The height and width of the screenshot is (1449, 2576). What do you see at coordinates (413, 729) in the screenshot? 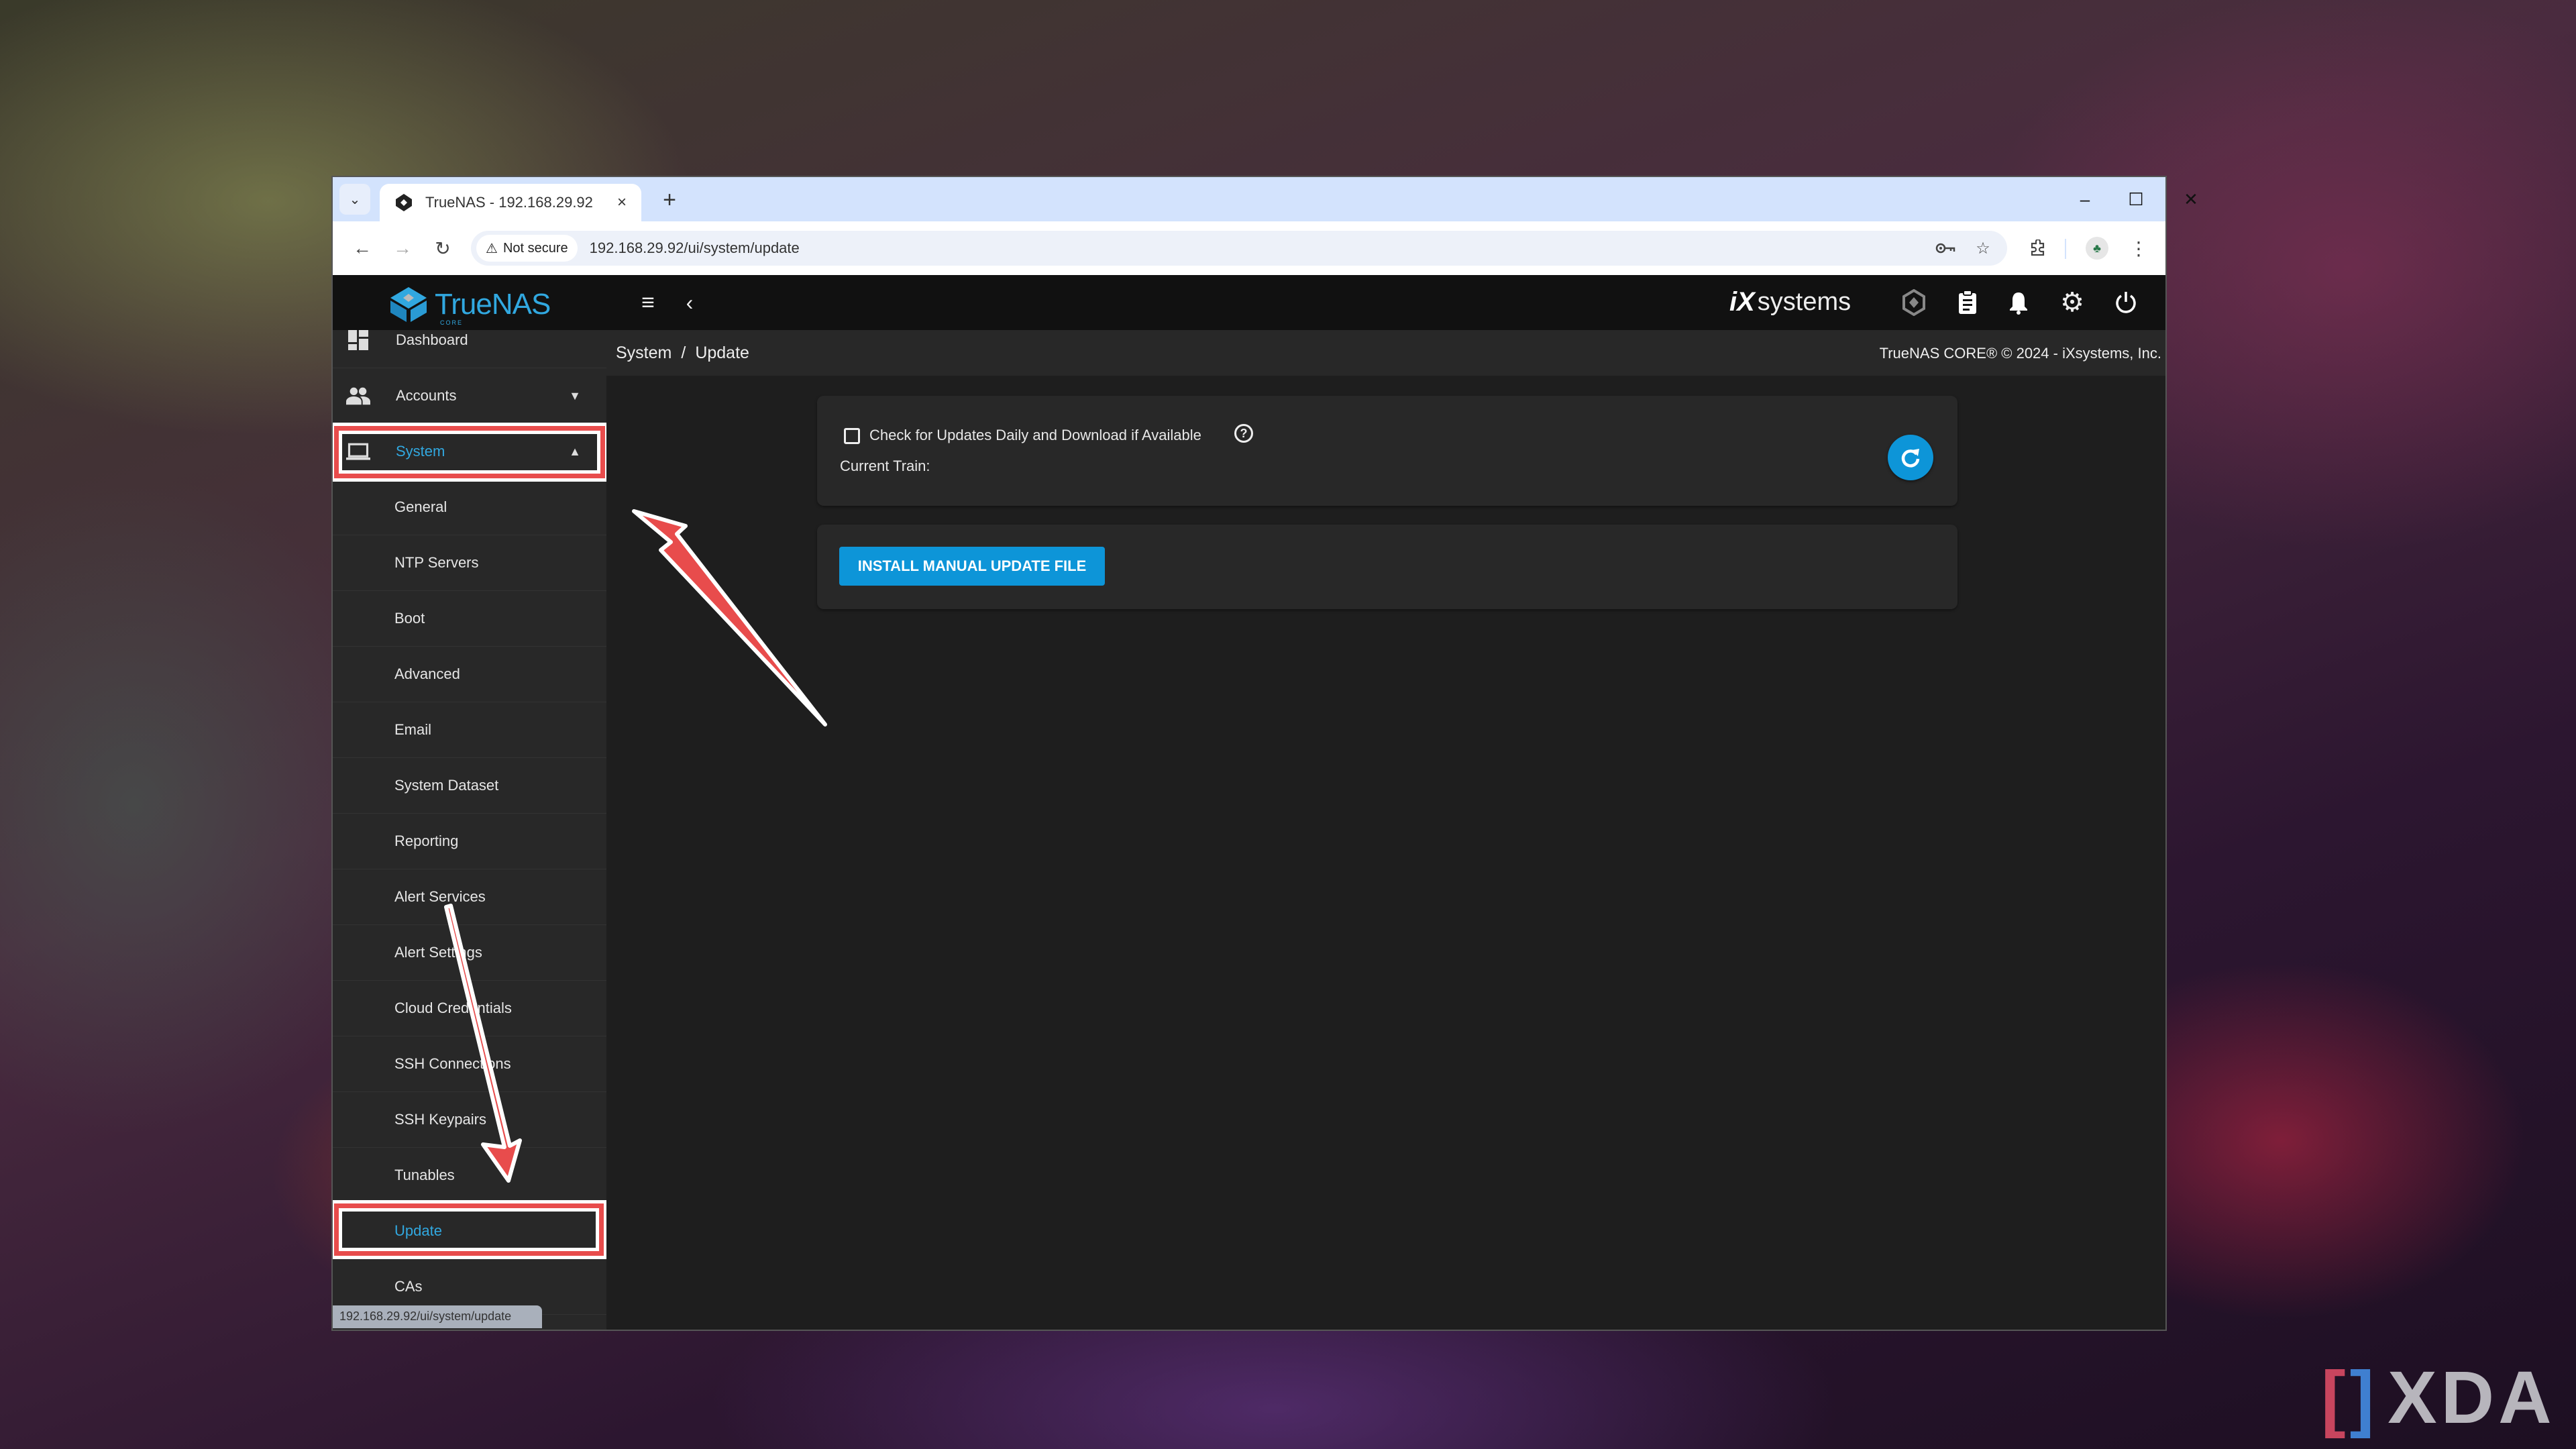
I see `sidebar-item-label: Email` at bounding box center [413, 729].